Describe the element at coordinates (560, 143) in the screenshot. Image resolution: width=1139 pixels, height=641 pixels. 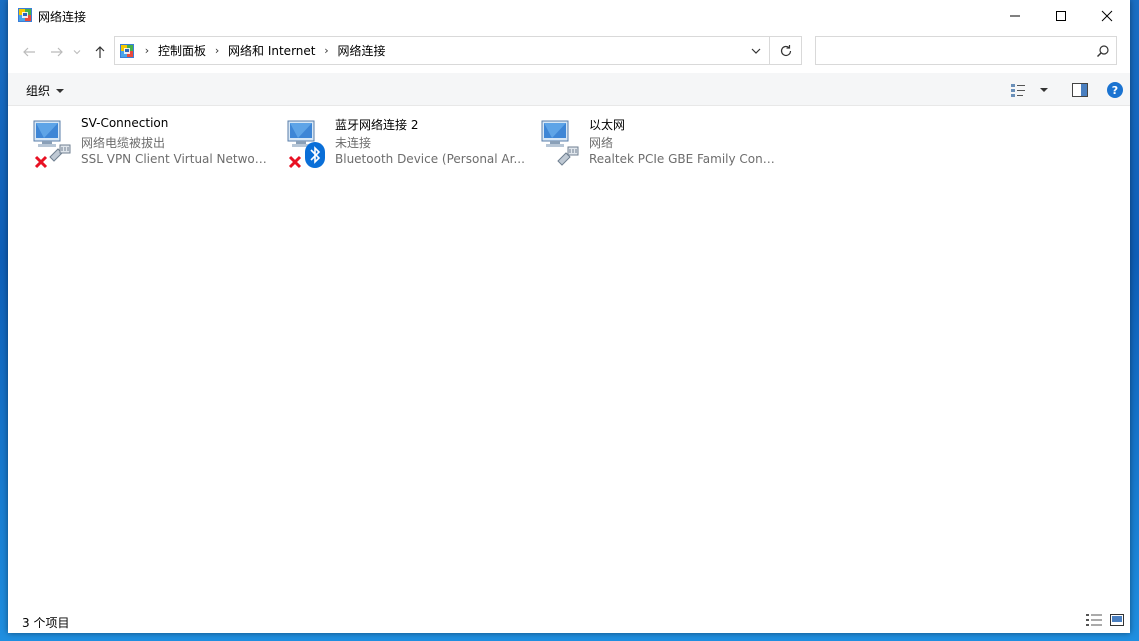
I see `network-adapter-icon` at that location.